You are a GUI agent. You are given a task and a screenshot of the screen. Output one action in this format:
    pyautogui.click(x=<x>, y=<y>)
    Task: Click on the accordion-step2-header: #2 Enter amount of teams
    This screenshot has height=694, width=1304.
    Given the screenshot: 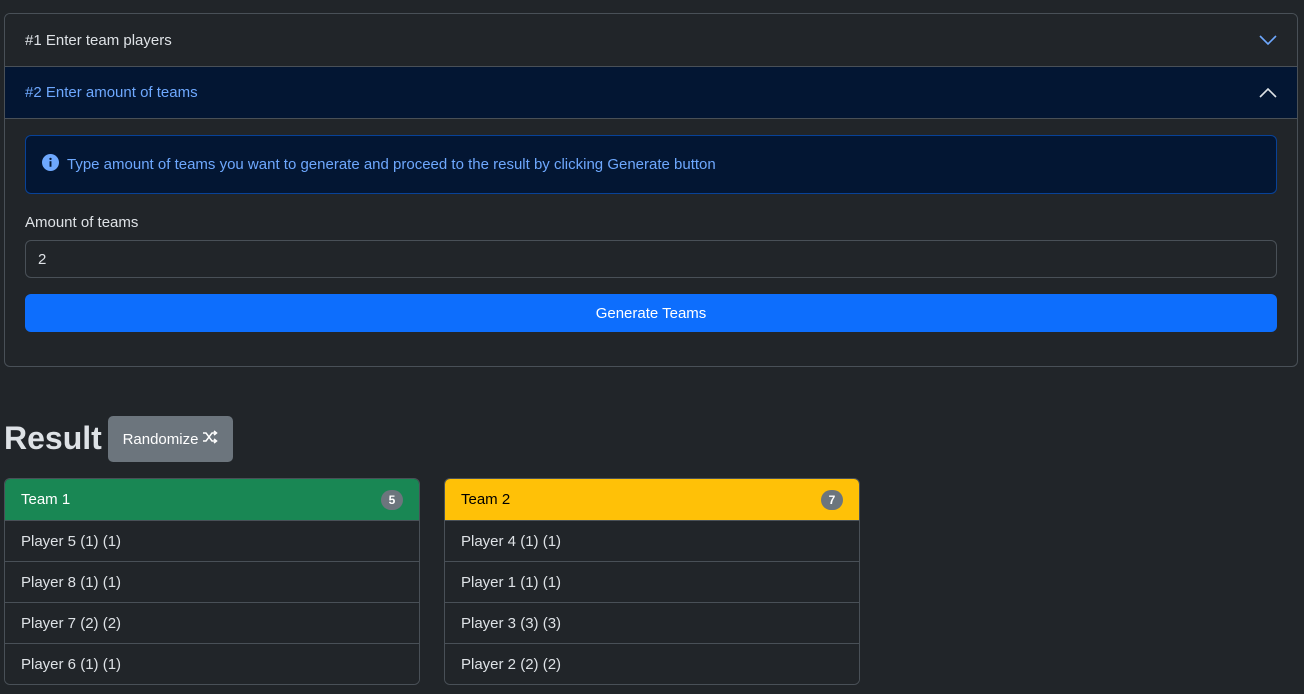 What is the action you would take?
    pyautogui.click(x=651, y=93)
    